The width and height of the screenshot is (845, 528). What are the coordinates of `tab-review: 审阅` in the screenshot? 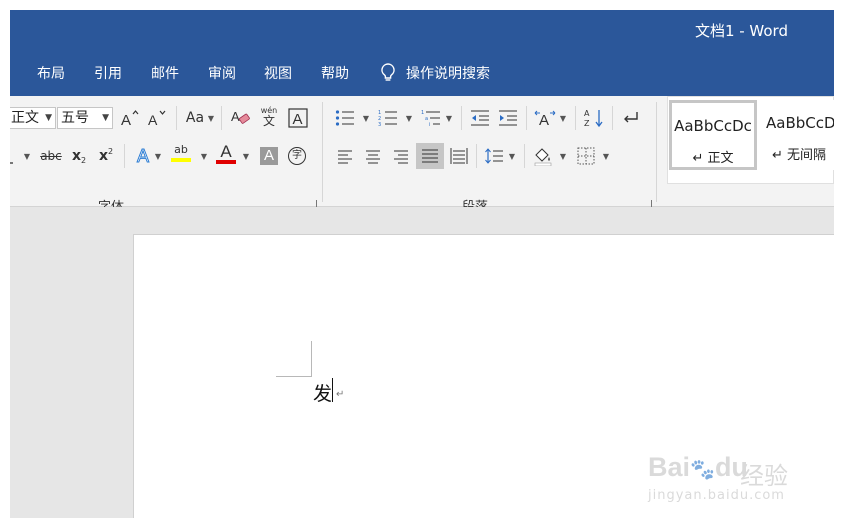 It's located at (222, 73).